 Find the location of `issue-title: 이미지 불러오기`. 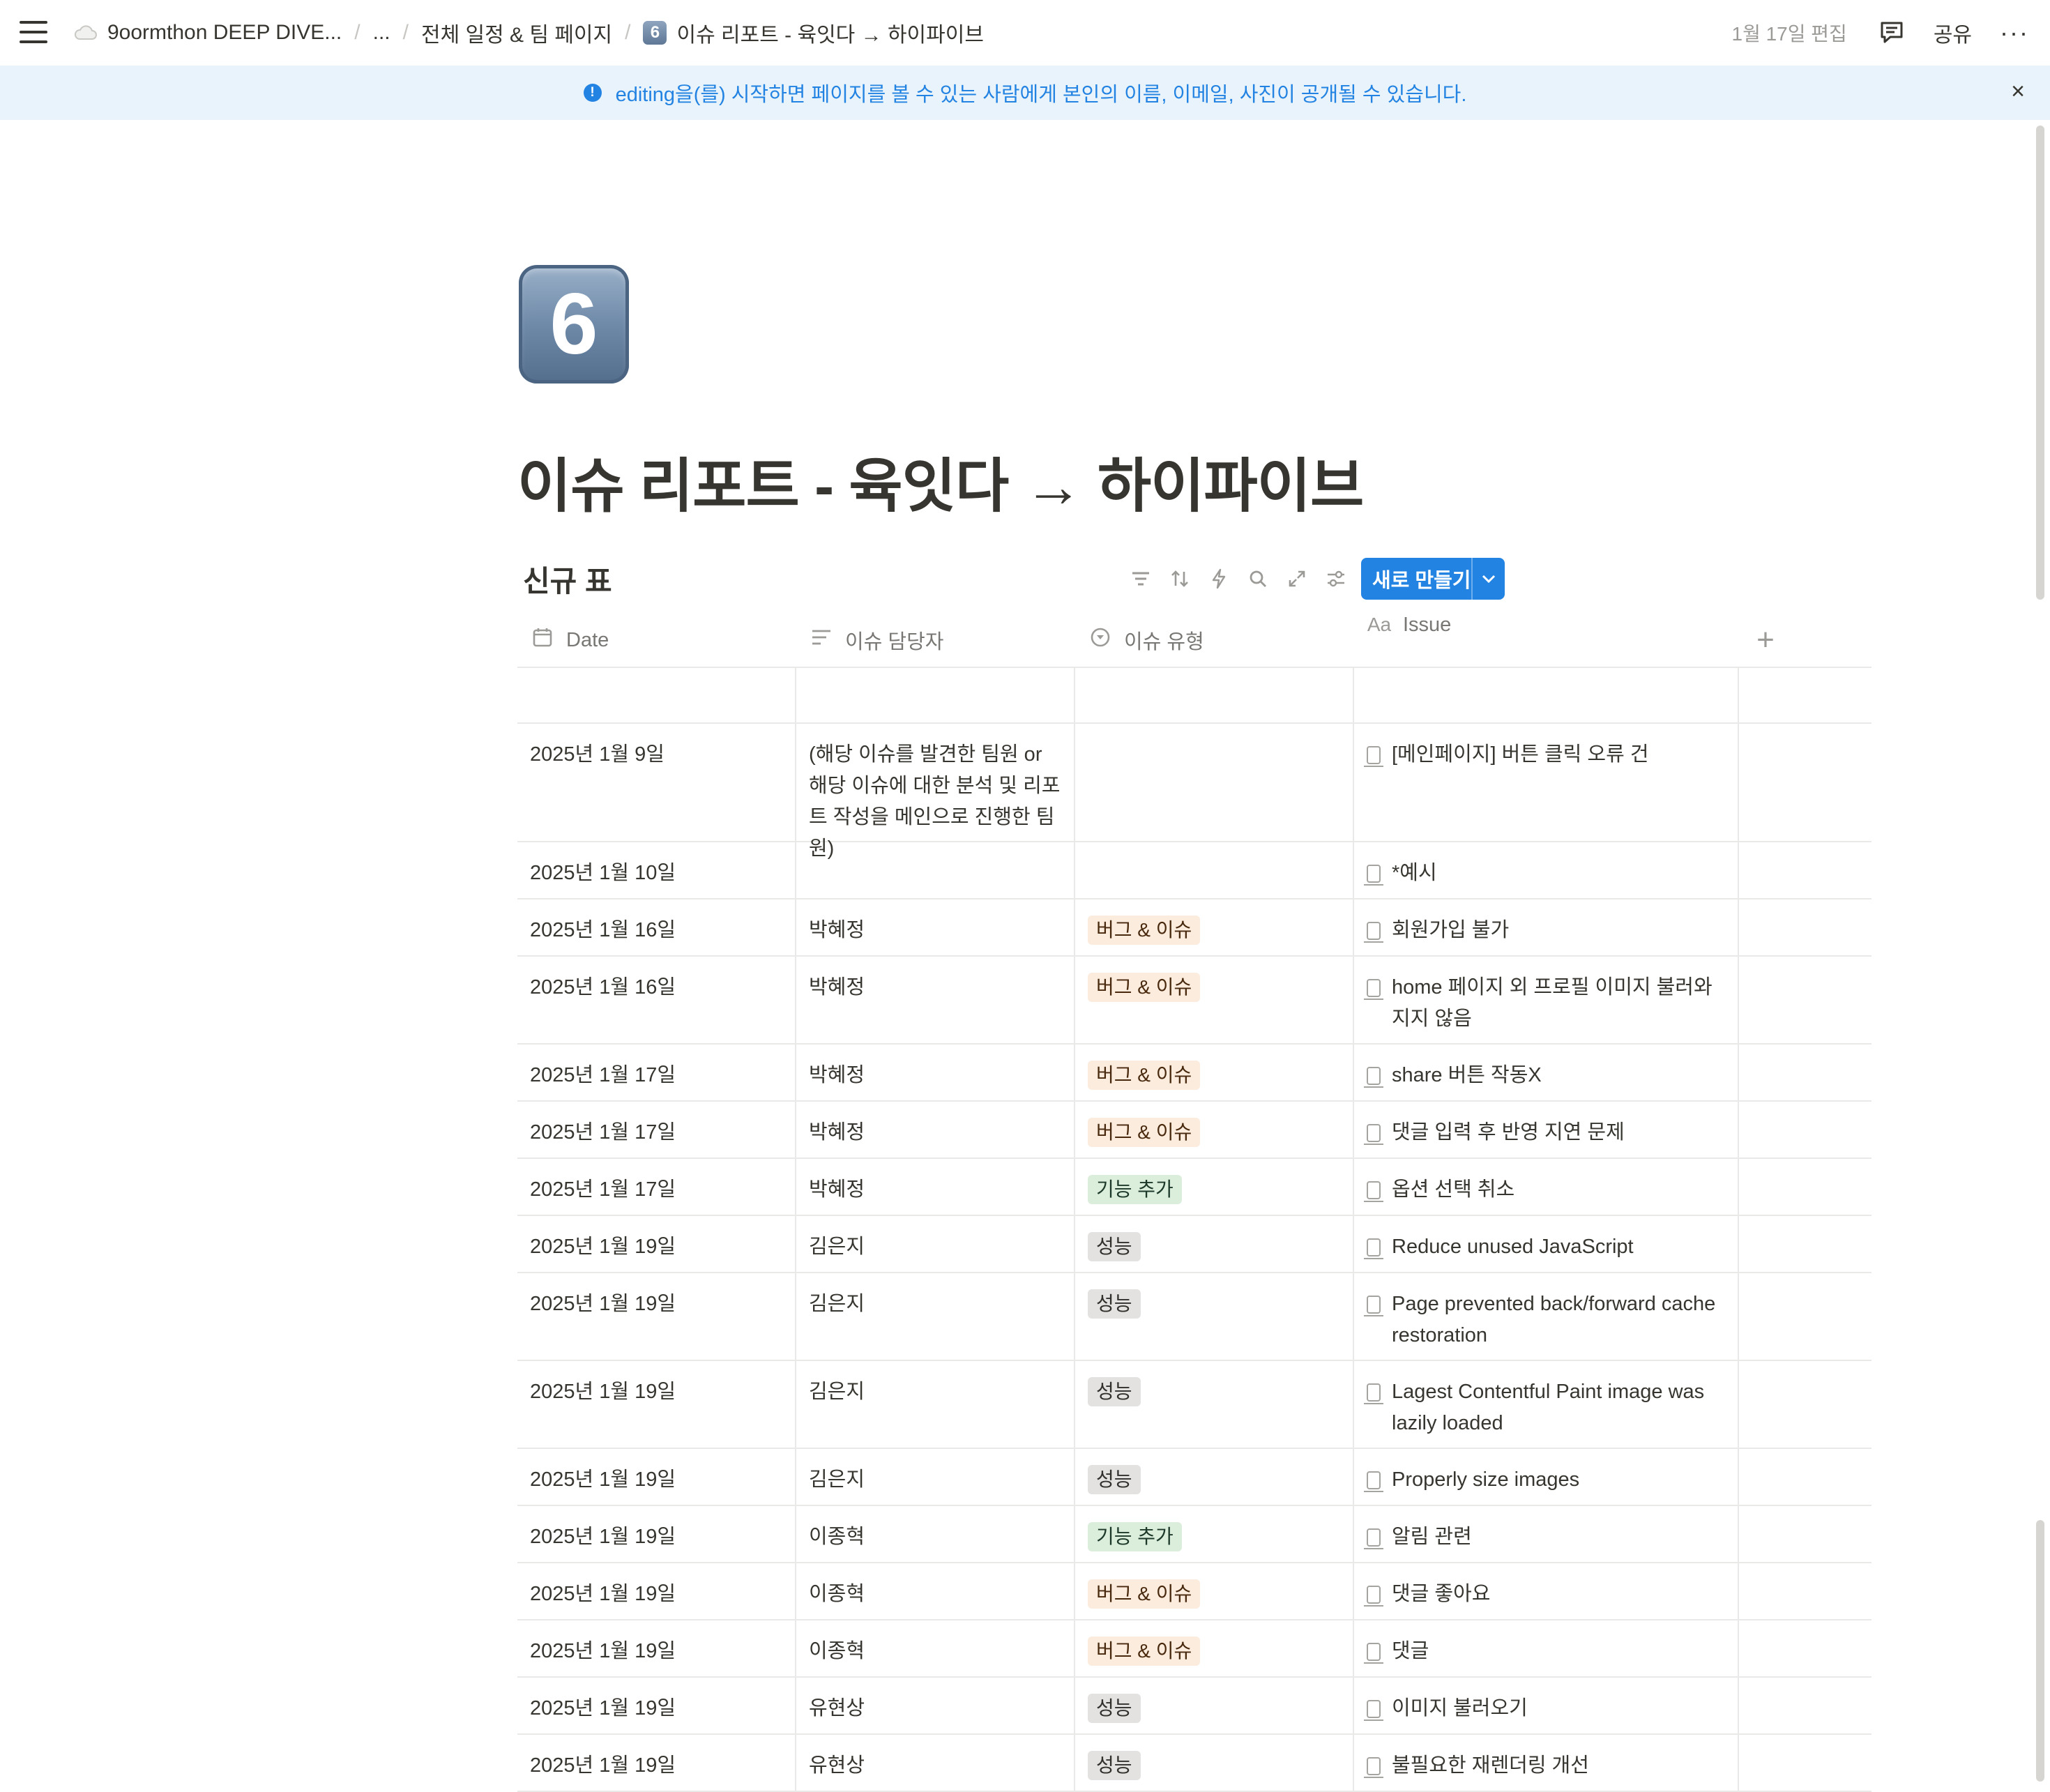

issue-title: 이미지 불러오기 is located at coordinates (1460, 1708).